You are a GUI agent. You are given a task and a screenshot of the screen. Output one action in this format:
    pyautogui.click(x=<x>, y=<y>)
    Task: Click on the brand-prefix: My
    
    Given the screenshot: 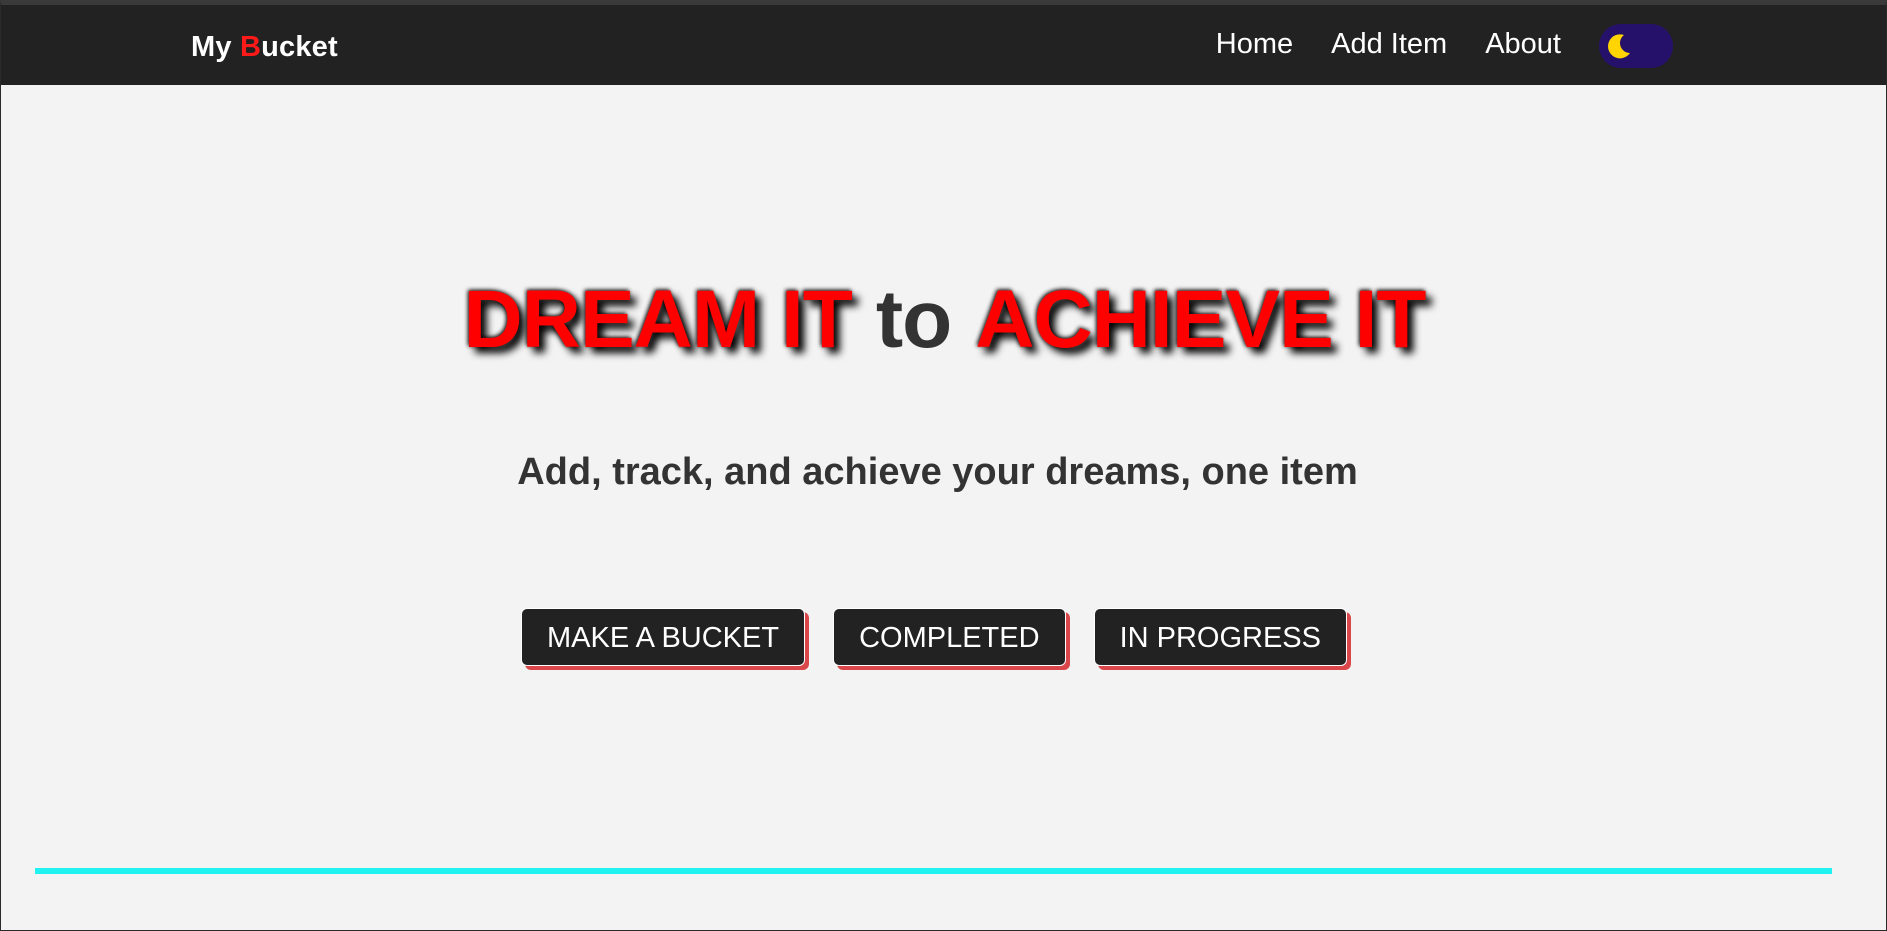 What is the action you would take?
    pyautogui.click(x=215, y=47)
    